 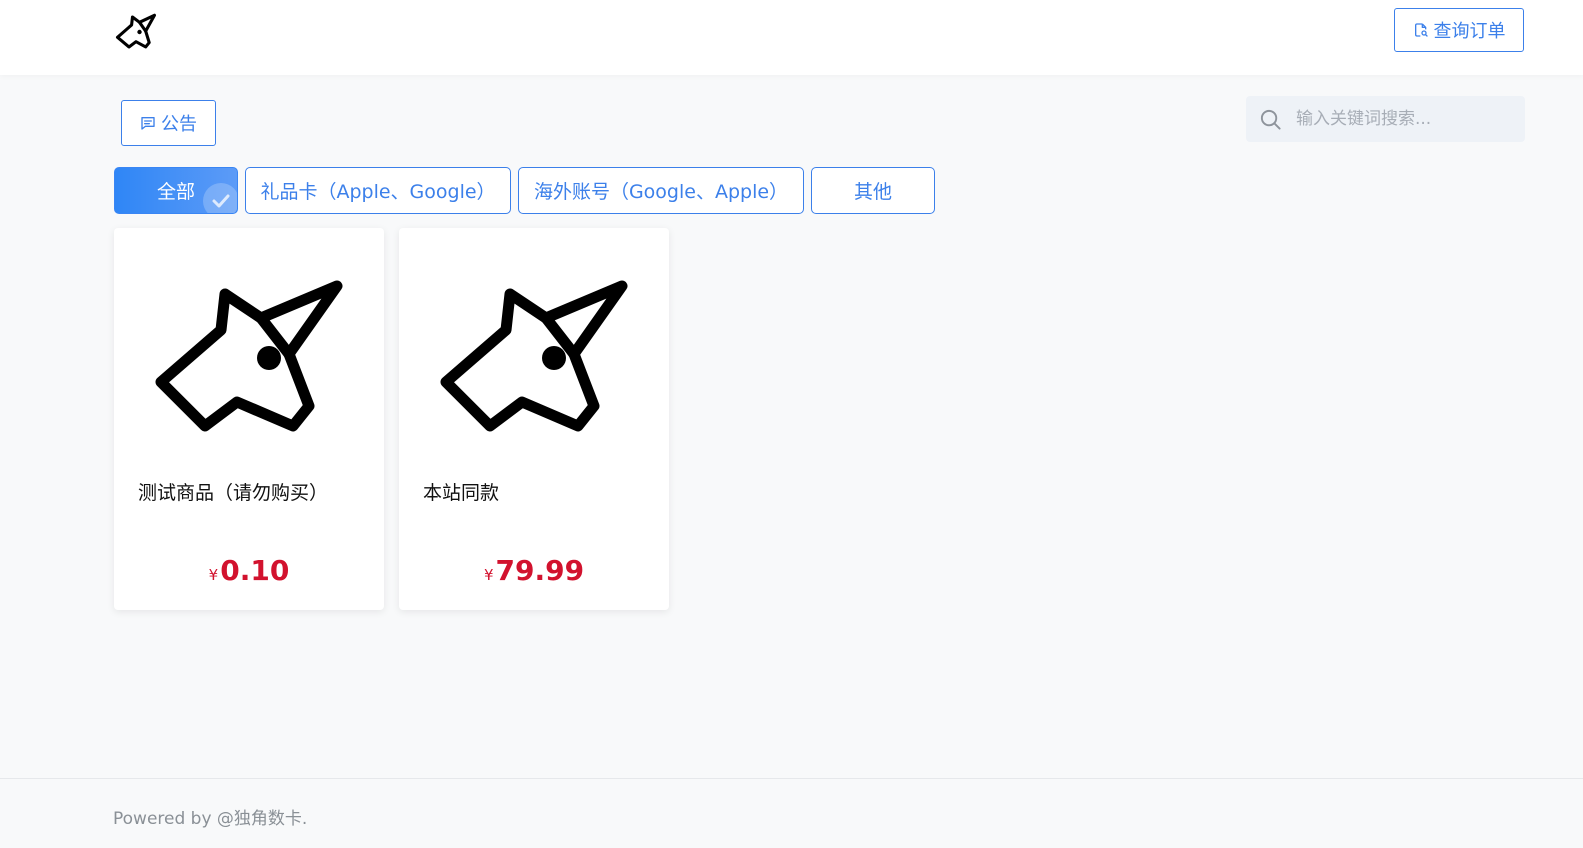 I want to click on tab-other: 其他, so click(x=873, y=190).